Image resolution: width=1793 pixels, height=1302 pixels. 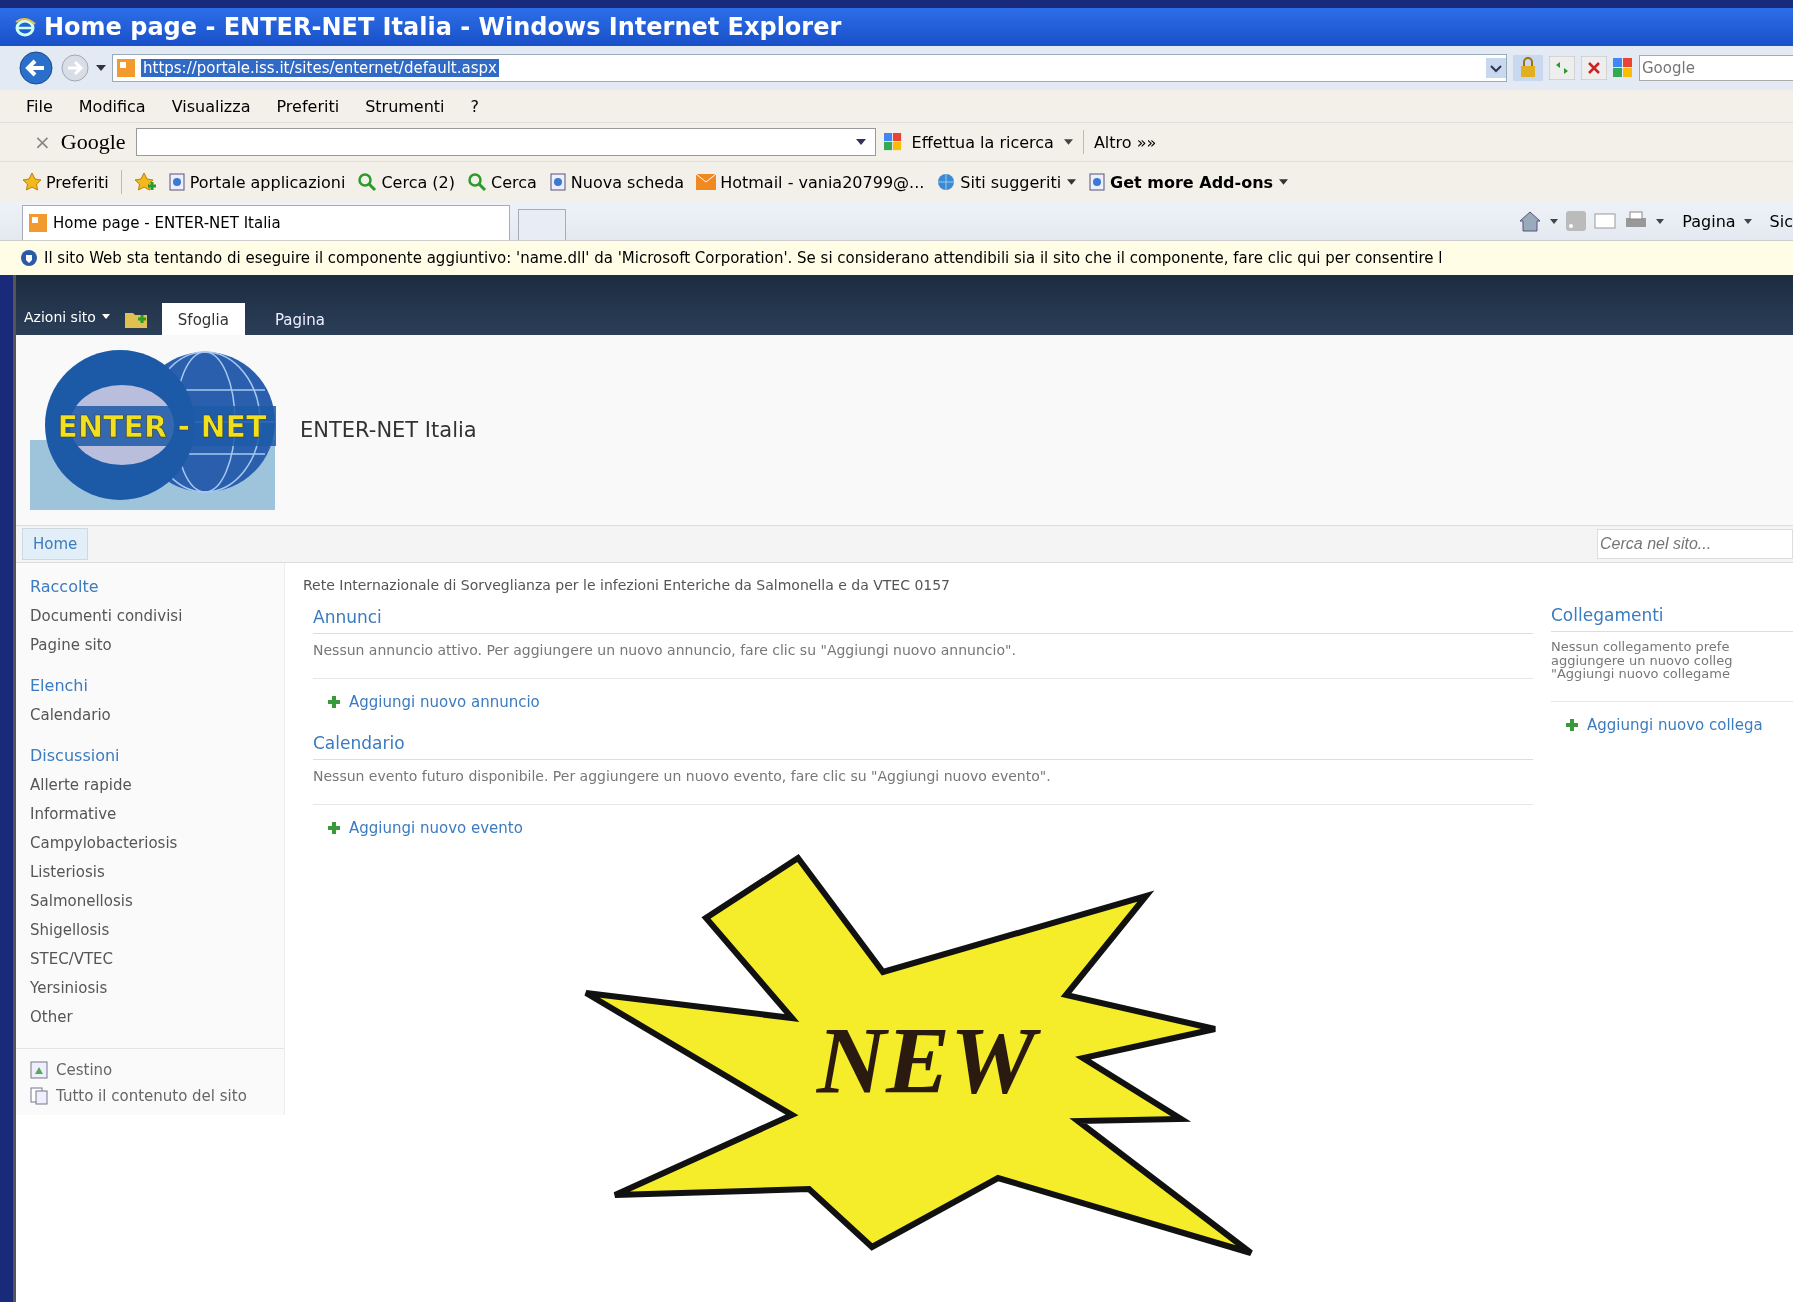 I want to click on lock-icon, so click(x=1528, y=68).